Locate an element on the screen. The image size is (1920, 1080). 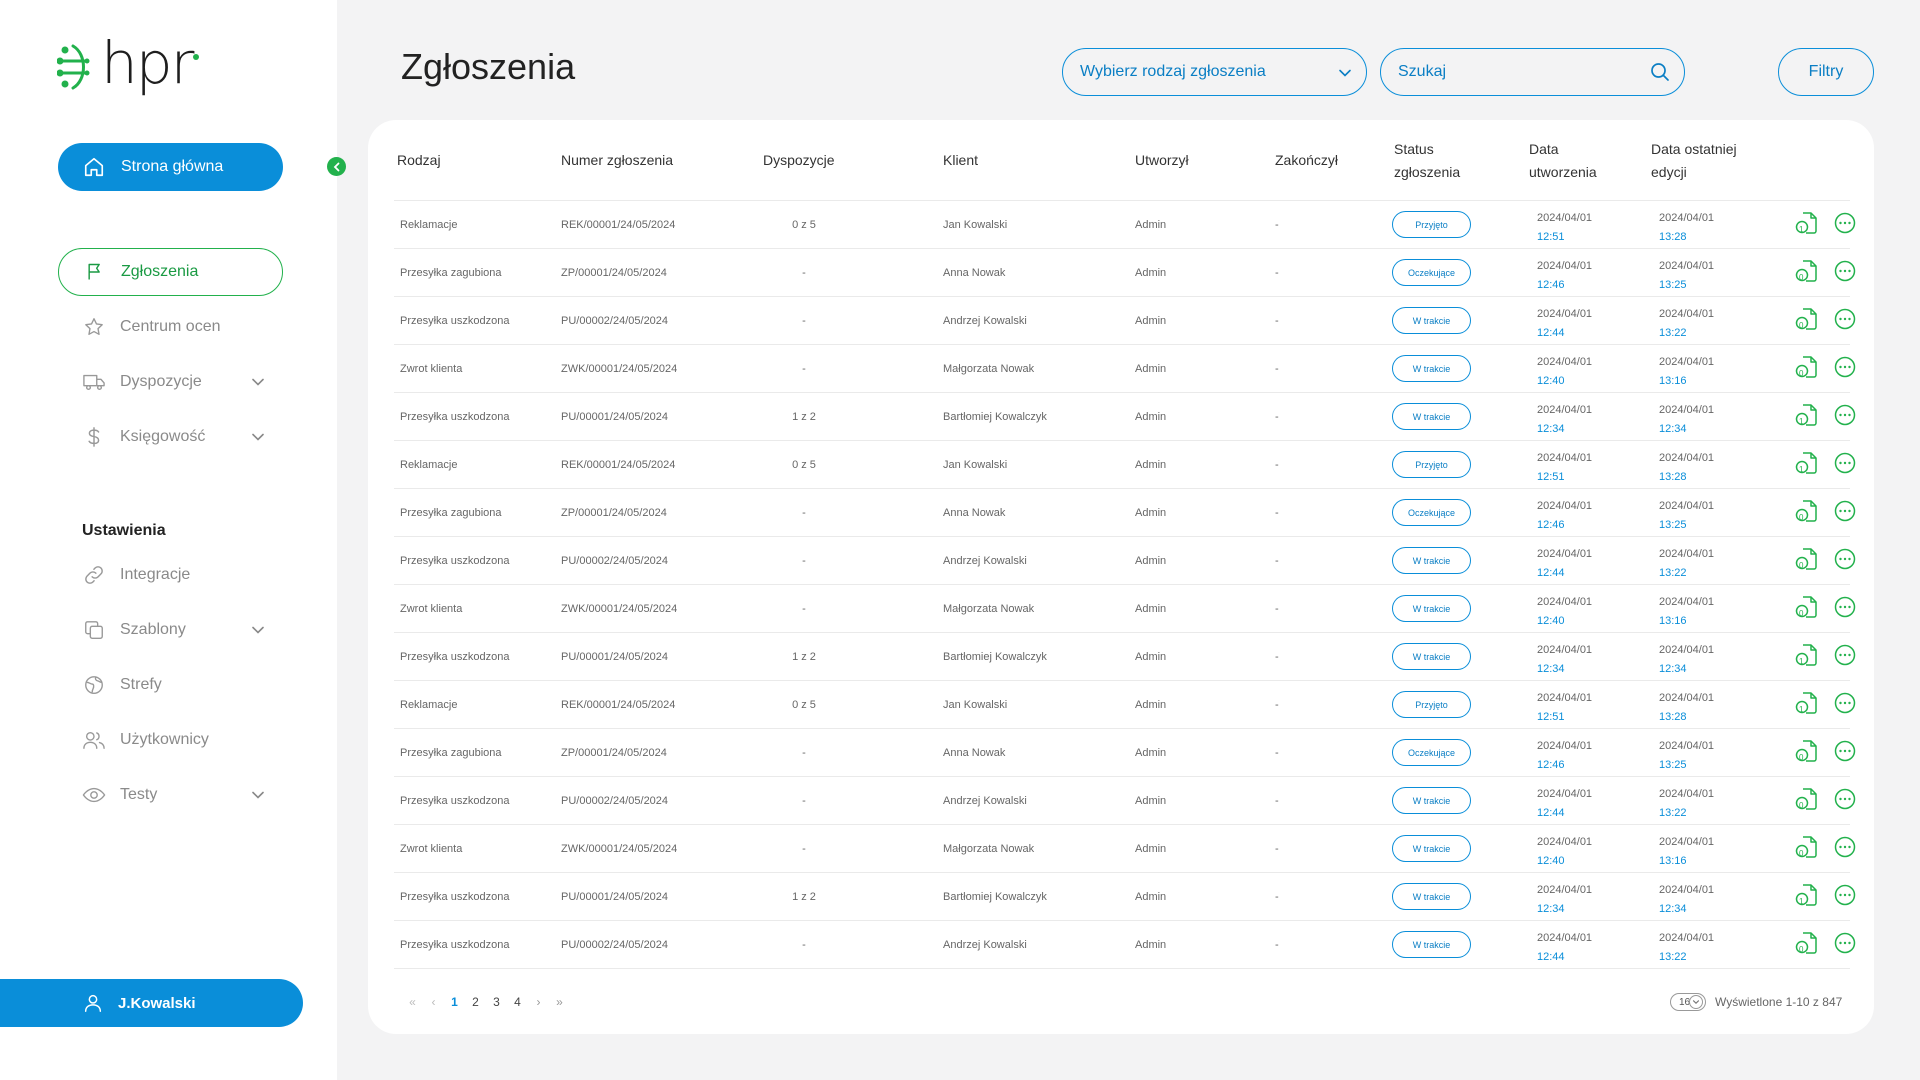
prev-page-icon: ‹ is located at coordinates (433, 1002).